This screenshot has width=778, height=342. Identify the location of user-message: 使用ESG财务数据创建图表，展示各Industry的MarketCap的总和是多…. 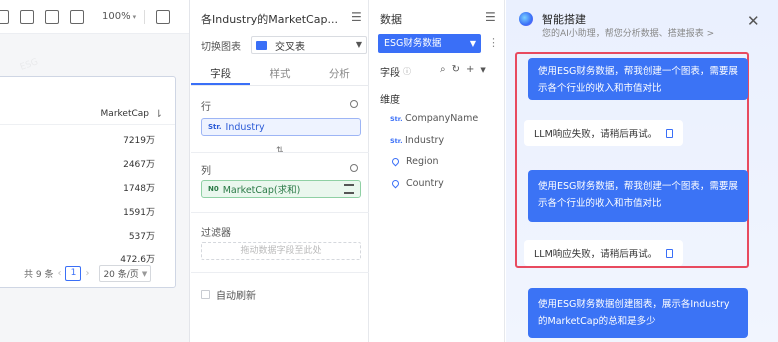
(638, 313).